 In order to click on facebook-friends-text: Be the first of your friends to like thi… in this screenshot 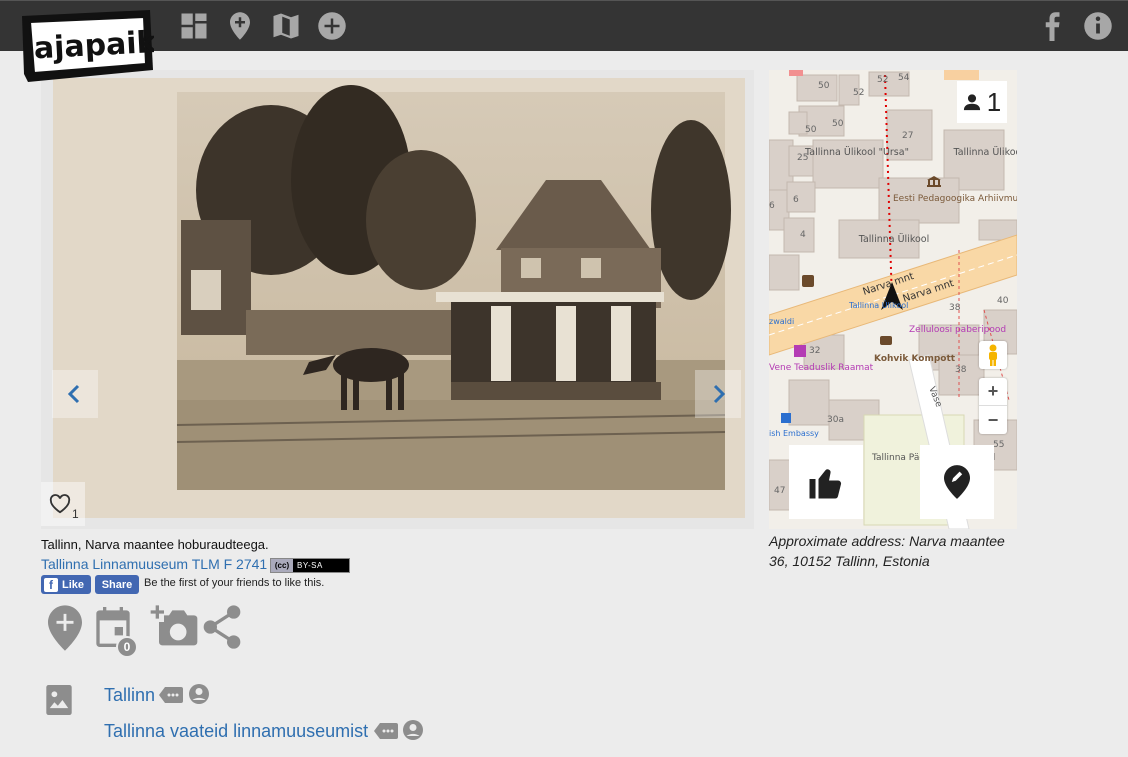, I will do `click(234, 583)`.